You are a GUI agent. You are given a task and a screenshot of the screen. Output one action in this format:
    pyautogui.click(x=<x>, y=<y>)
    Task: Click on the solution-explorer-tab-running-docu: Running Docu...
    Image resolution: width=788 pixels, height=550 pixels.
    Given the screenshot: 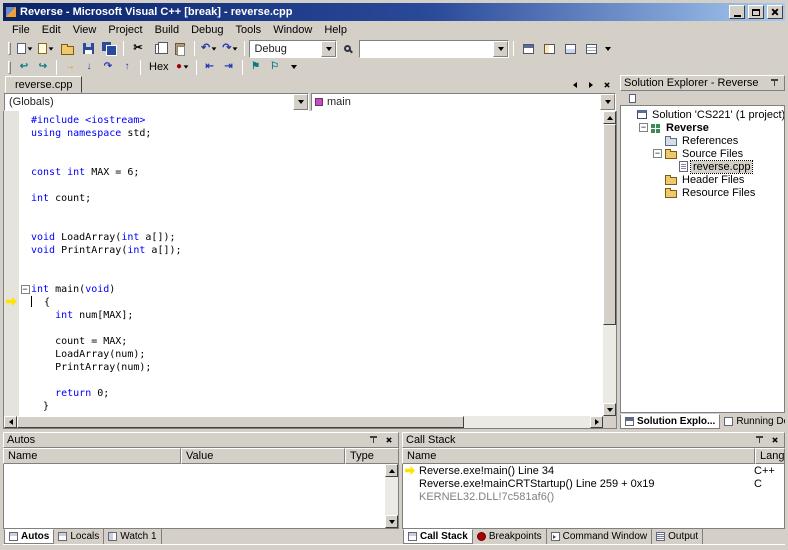 What is the action you would take?
    pyautogui.click(x=752, y=421)
    